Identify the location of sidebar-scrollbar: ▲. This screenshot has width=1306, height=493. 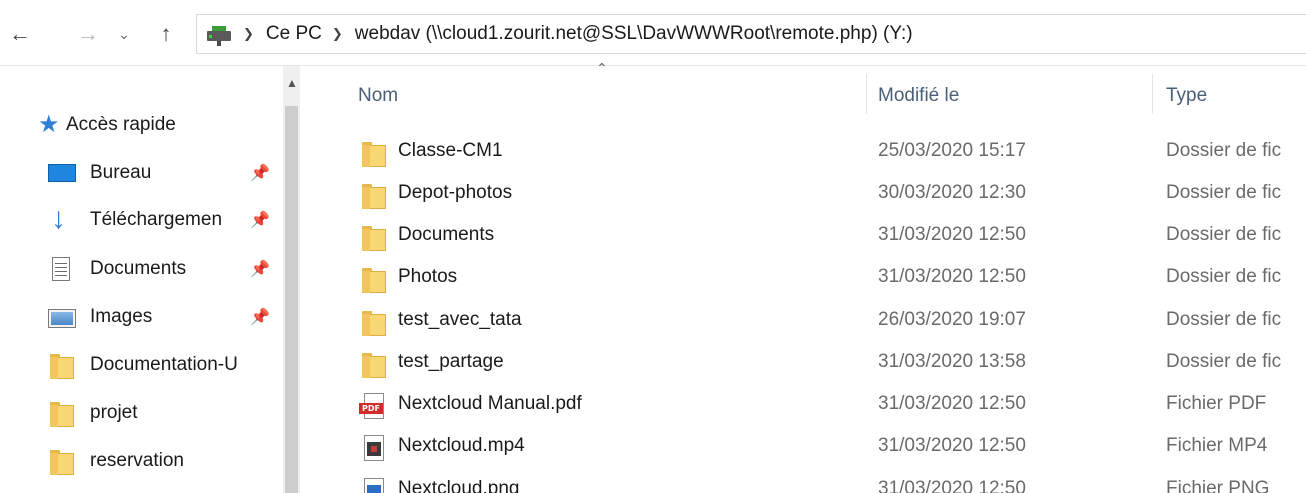
(291, 279).